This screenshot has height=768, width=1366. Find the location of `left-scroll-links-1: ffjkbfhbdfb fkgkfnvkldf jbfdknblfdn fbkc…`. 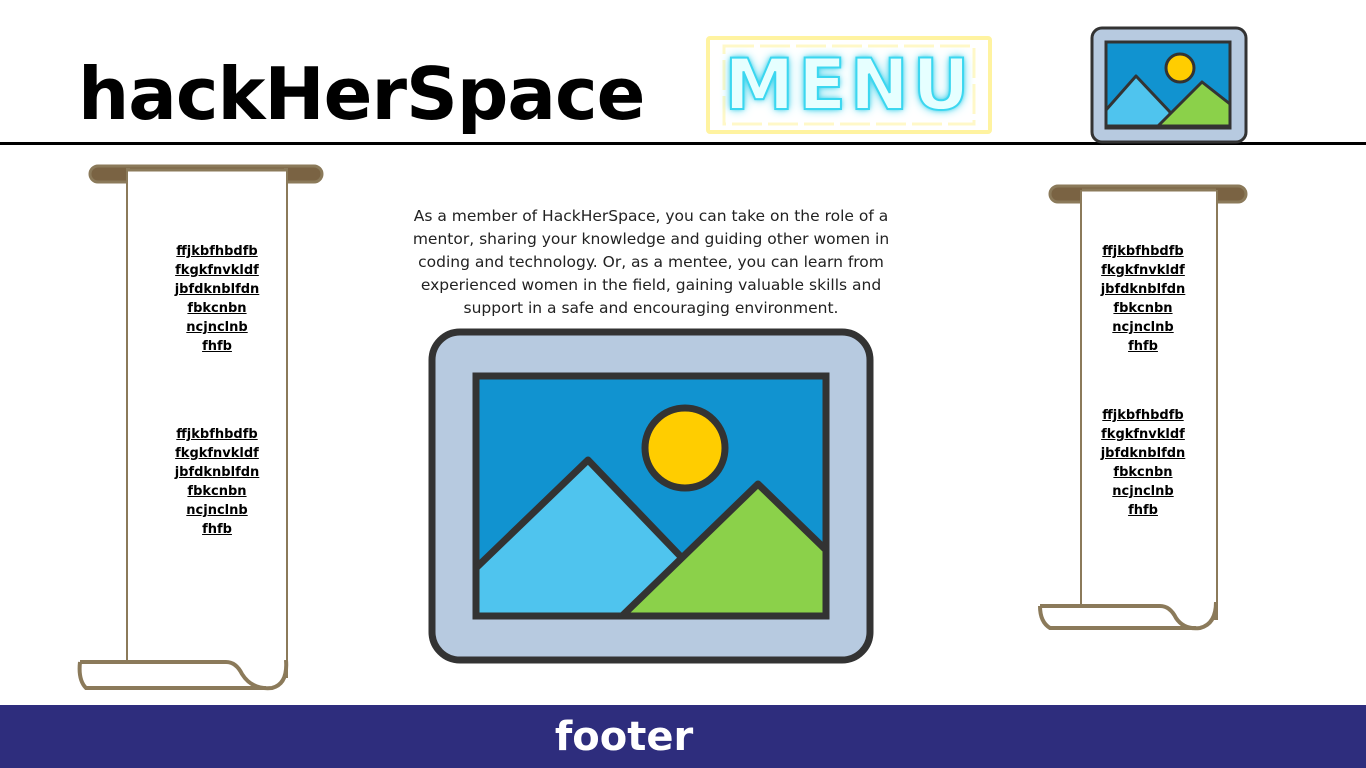

left-scroll-links-1: ffjkbfhbdfb fkgkfnvkldf jbfdknblfdn fbkc… is located at coordinates (217, 299).